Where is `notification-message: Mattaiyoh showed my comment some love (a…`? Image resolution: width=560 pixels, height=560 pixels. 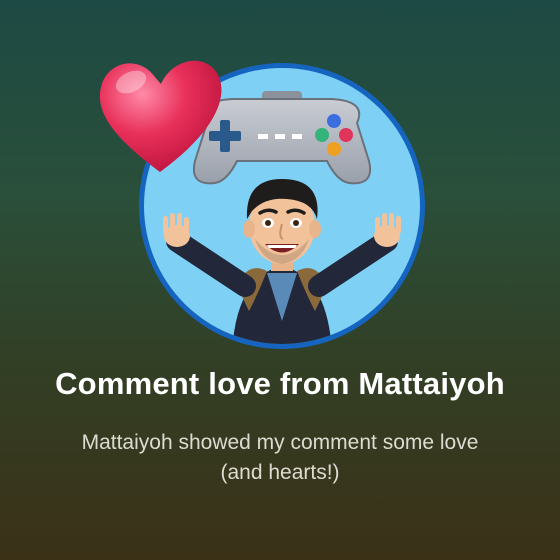 notification-message: Mattaiyoh showed my comment some love (a… is located at coordinates (280, 457).